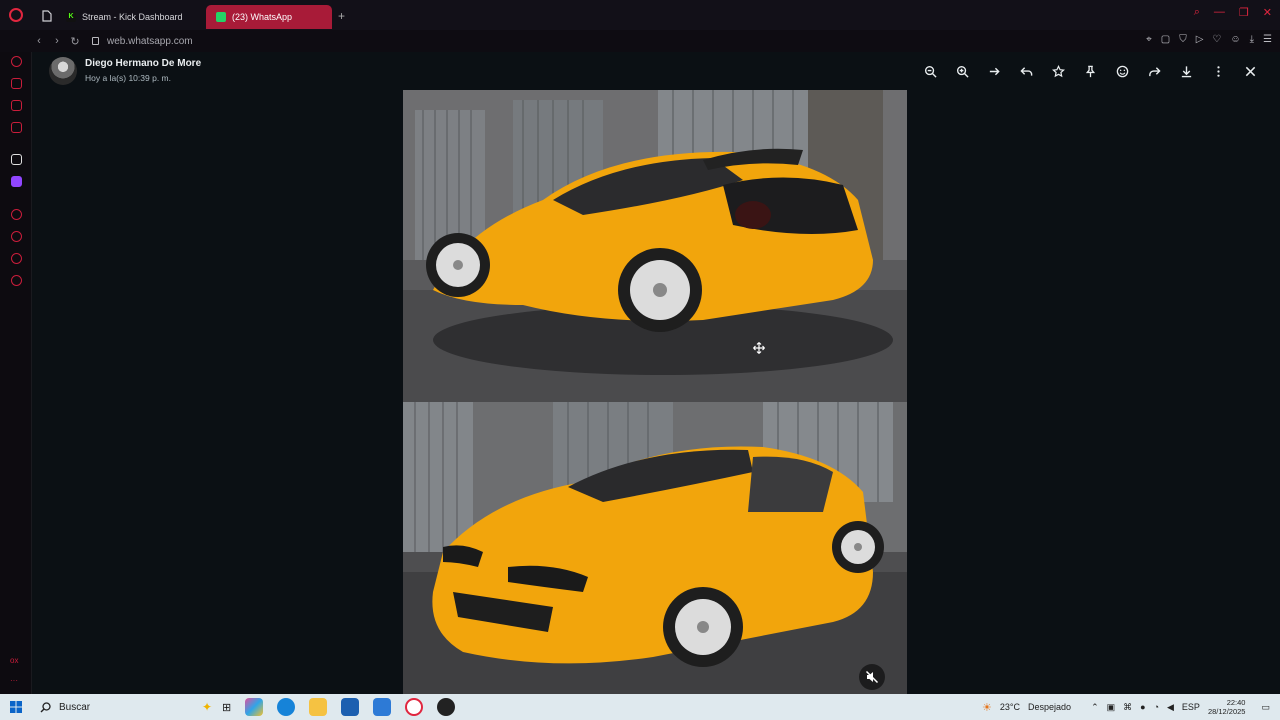 The width and height of the screenshot is (1280, 720). What do you see at coordinates (221, 17) in the screenshot?
I see `whatsapp-icon` at bounding box center [221, 17].